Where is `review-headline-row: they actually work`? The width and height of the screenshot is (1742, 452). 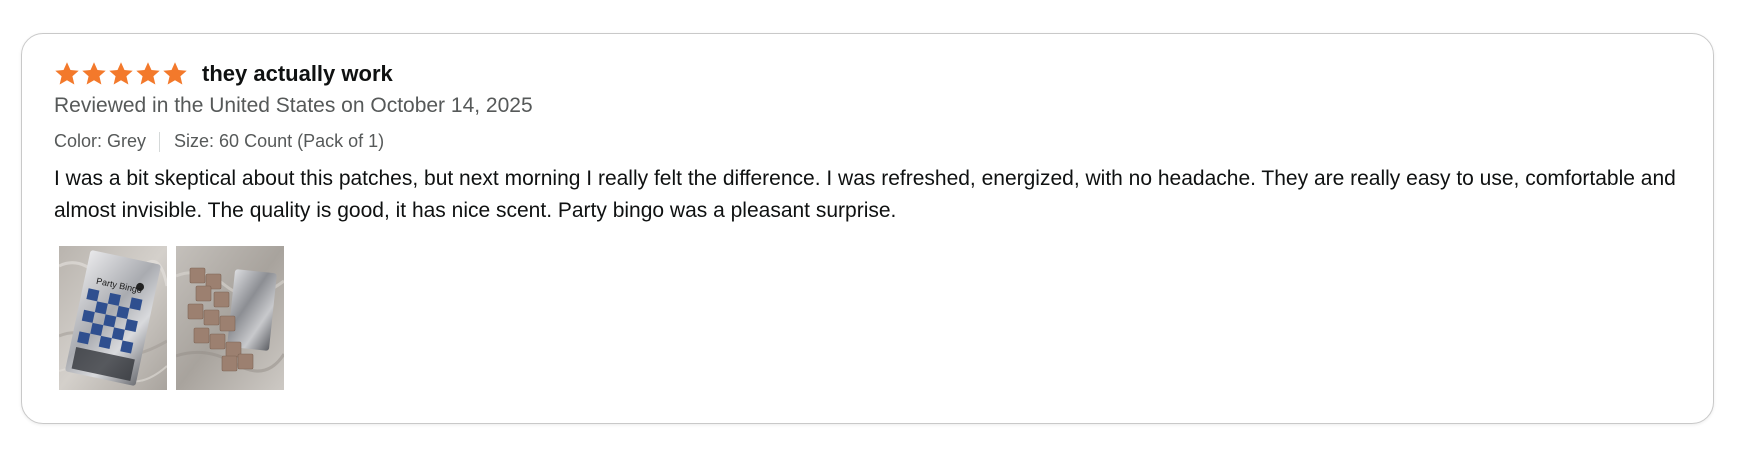 review-headline-row: they actually work is located at coordinates (223, 74).